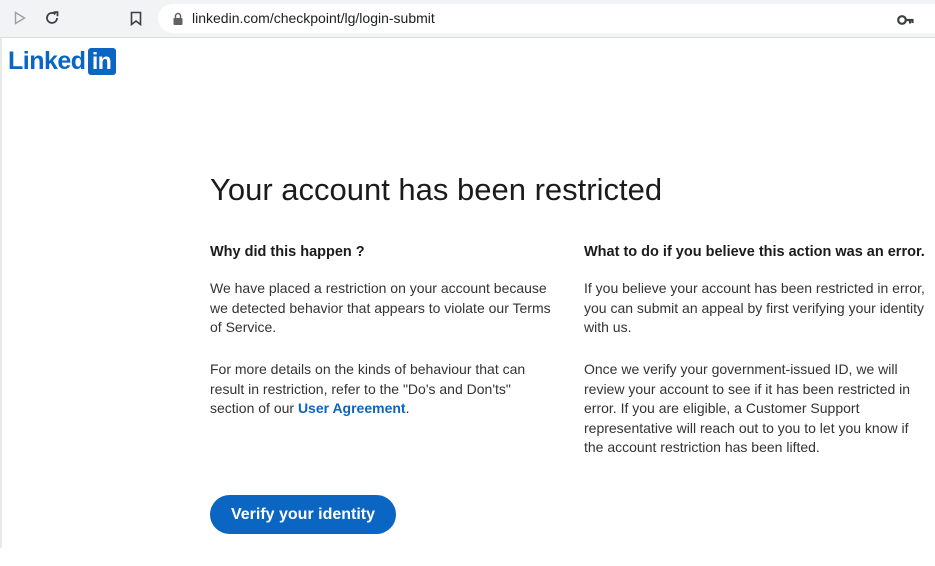 This screenshot has width=935, height=566. I want to click on play-icon, so click(20, 18).